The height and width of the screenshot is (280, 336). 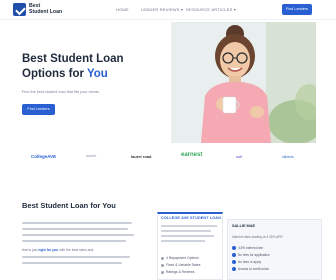 What do you see at coordinates (38, 109) in the screenshot?
I see `hero-find-lenders-button: Find Lenders` at bounding box center [38, 109].